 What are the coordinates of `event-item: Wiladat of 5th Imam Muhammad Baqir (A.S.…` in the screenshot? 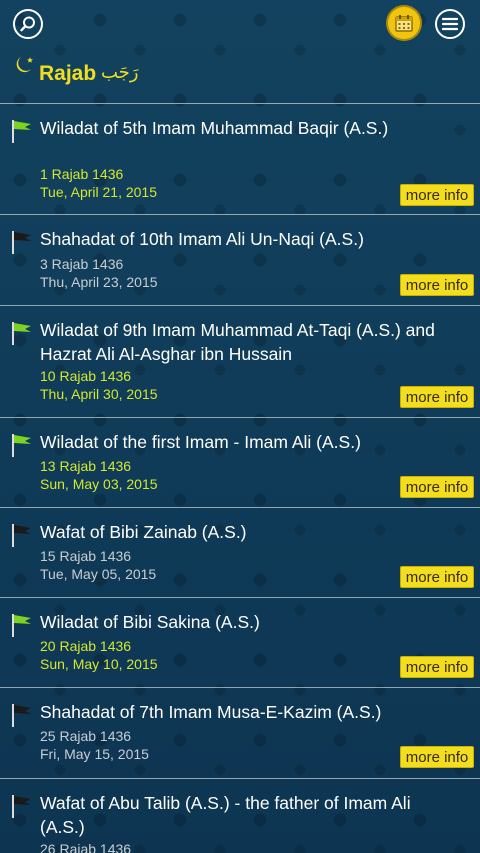 It's located at (240, 159).